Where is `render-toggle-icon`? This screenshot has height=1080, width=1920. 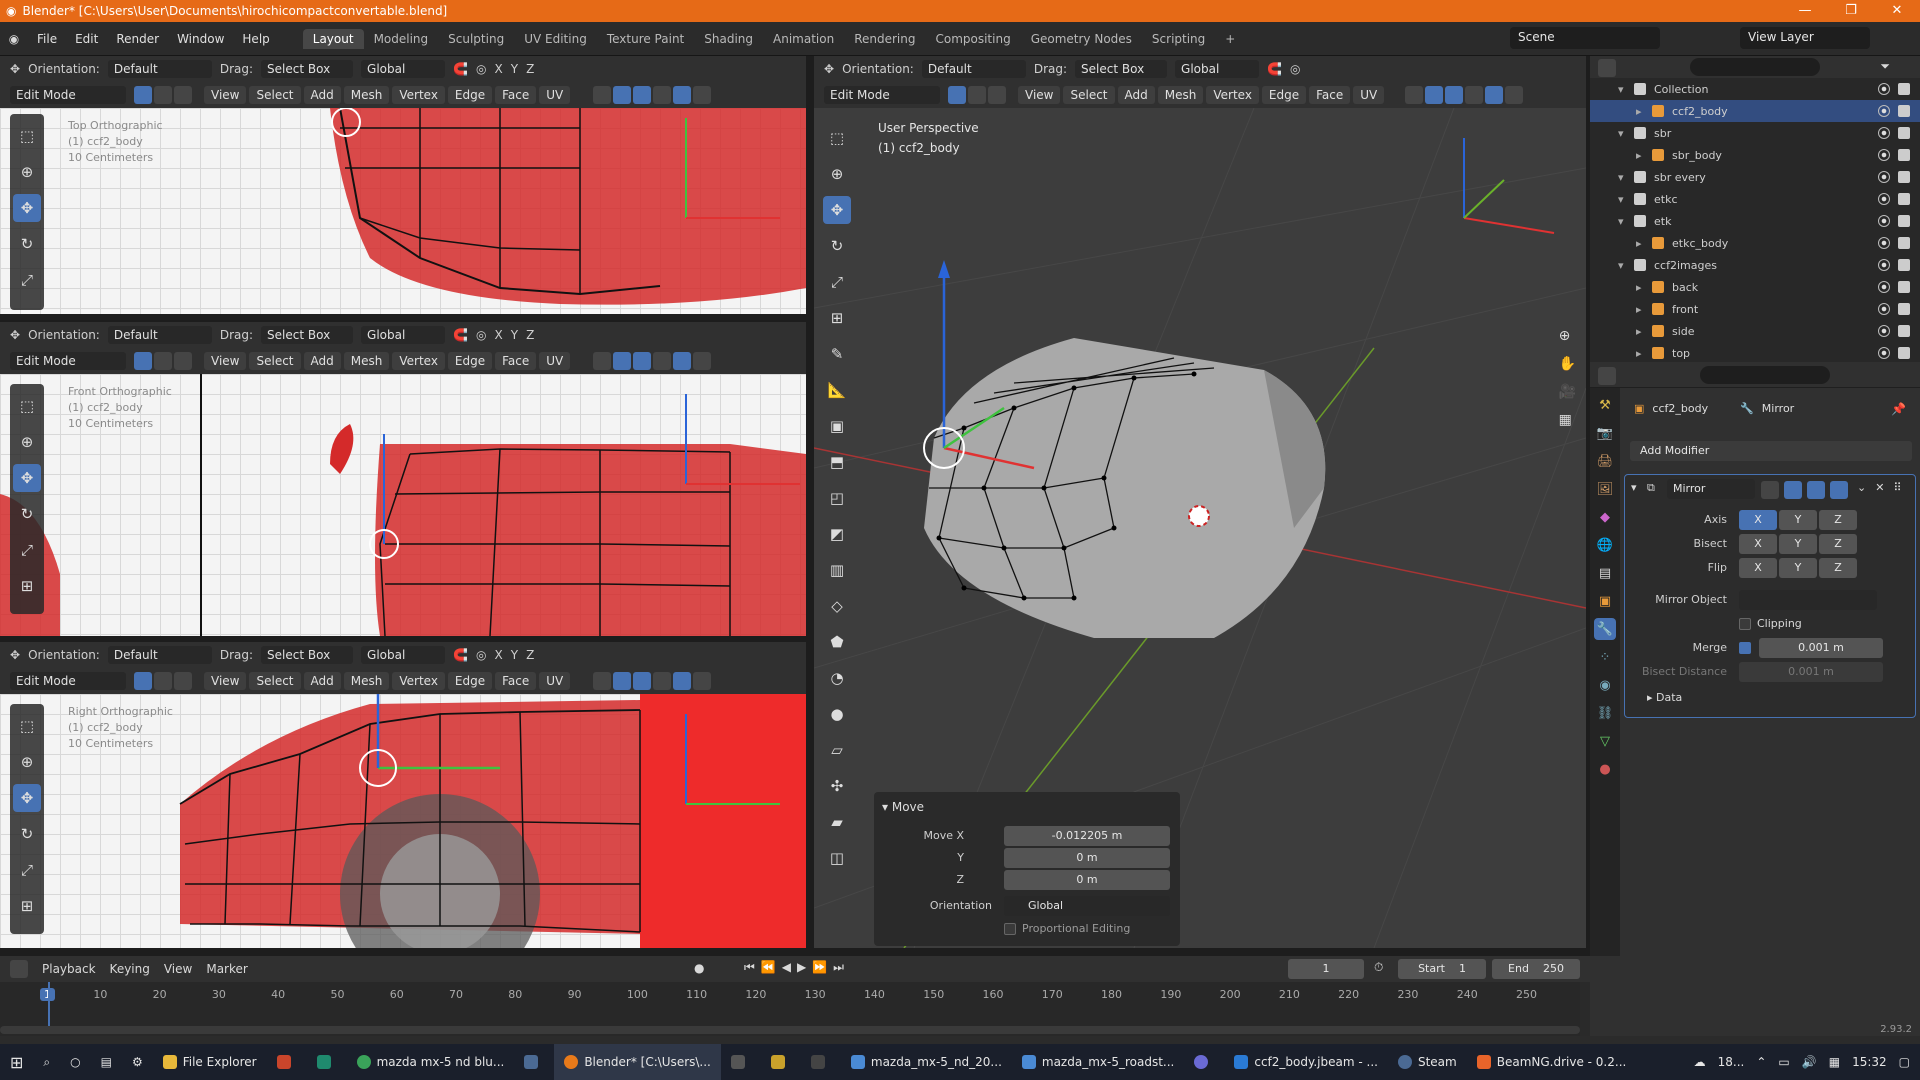 render-toggle-icon is located at coordinates (1839, 490).